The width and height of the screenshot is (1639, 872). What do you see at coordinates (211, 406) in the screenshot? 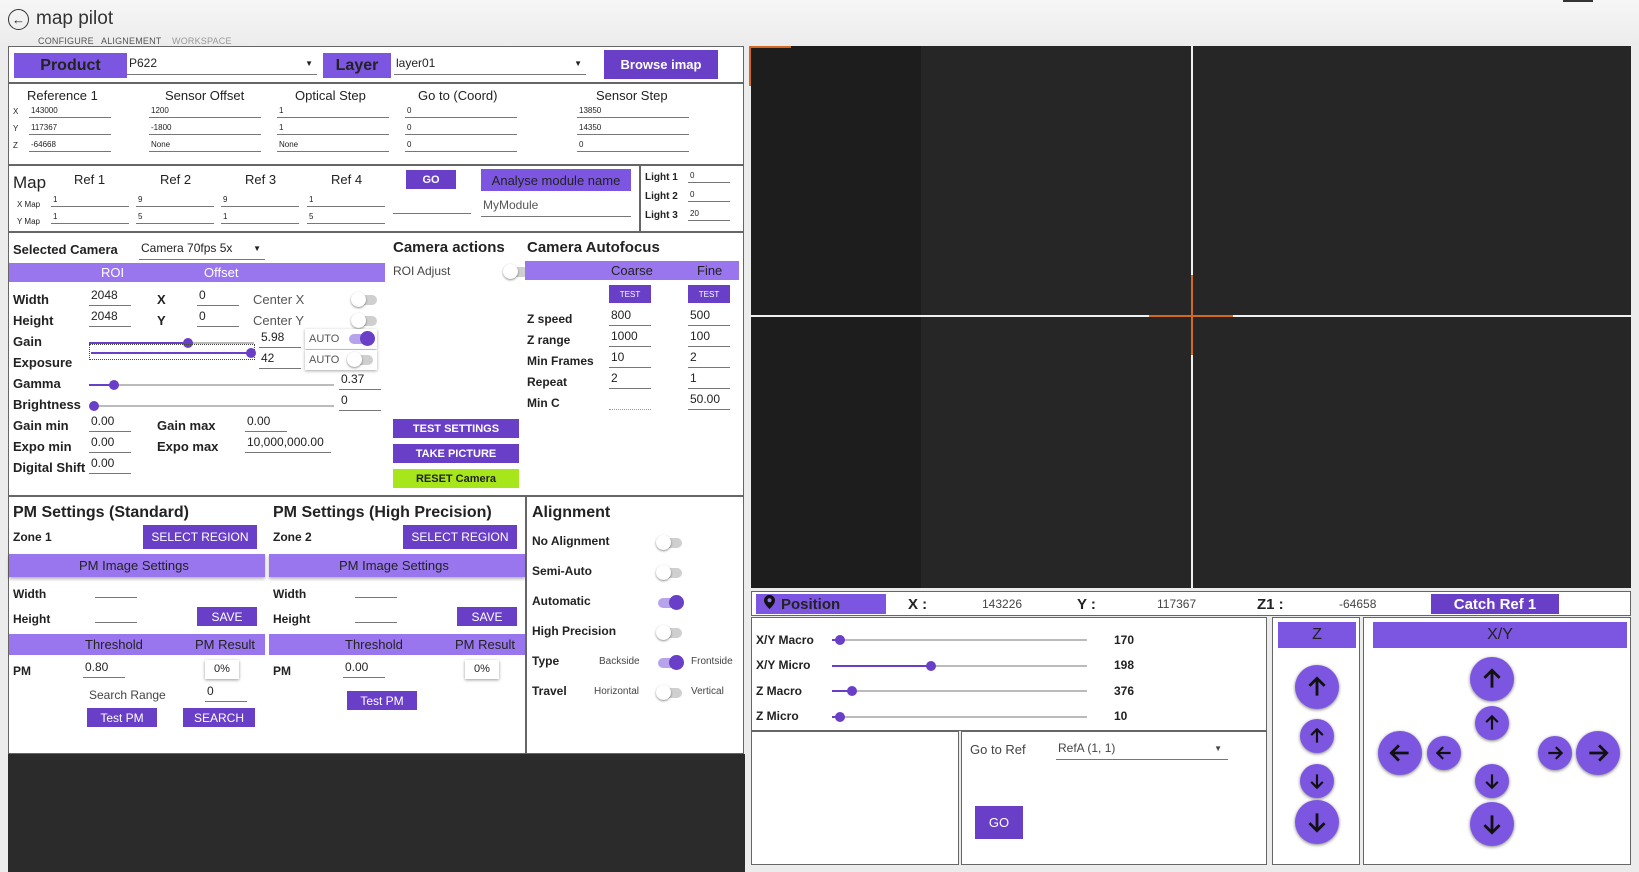
I see `brightness-slider` at bounding box center [211, 406].